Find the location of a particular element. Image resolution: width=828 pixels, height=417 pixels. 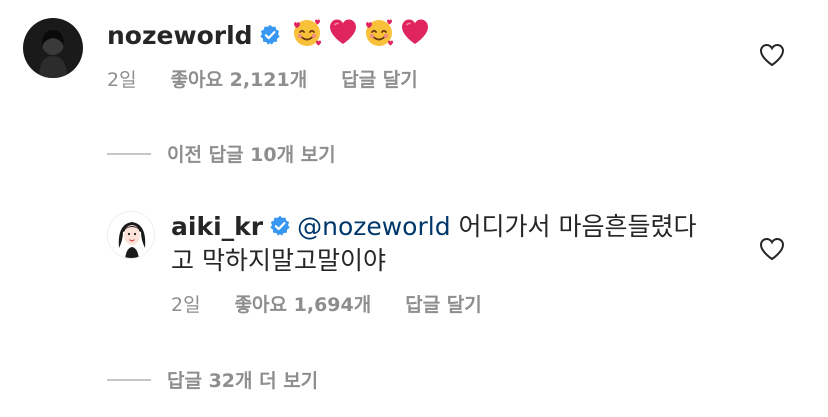

likes-count: 좋아요 2,121개 is located at coordinates (239, 80).